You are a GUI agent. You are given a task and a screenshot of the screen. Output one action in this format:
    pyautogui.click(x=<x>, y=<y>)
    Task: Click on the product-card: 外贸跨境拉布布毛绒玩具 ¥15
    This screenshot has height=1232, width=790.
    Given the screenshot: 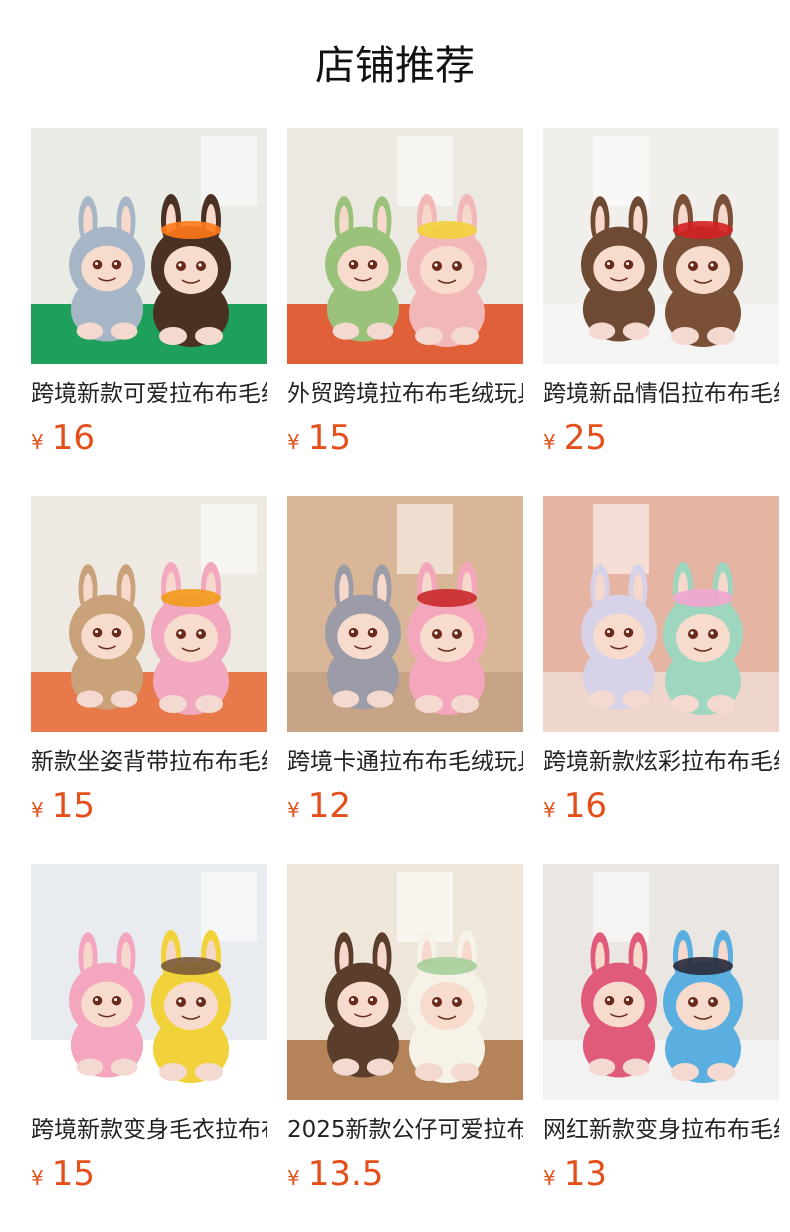 What is the action you would take?
    pyautogui.click(x=405, y=312)
    